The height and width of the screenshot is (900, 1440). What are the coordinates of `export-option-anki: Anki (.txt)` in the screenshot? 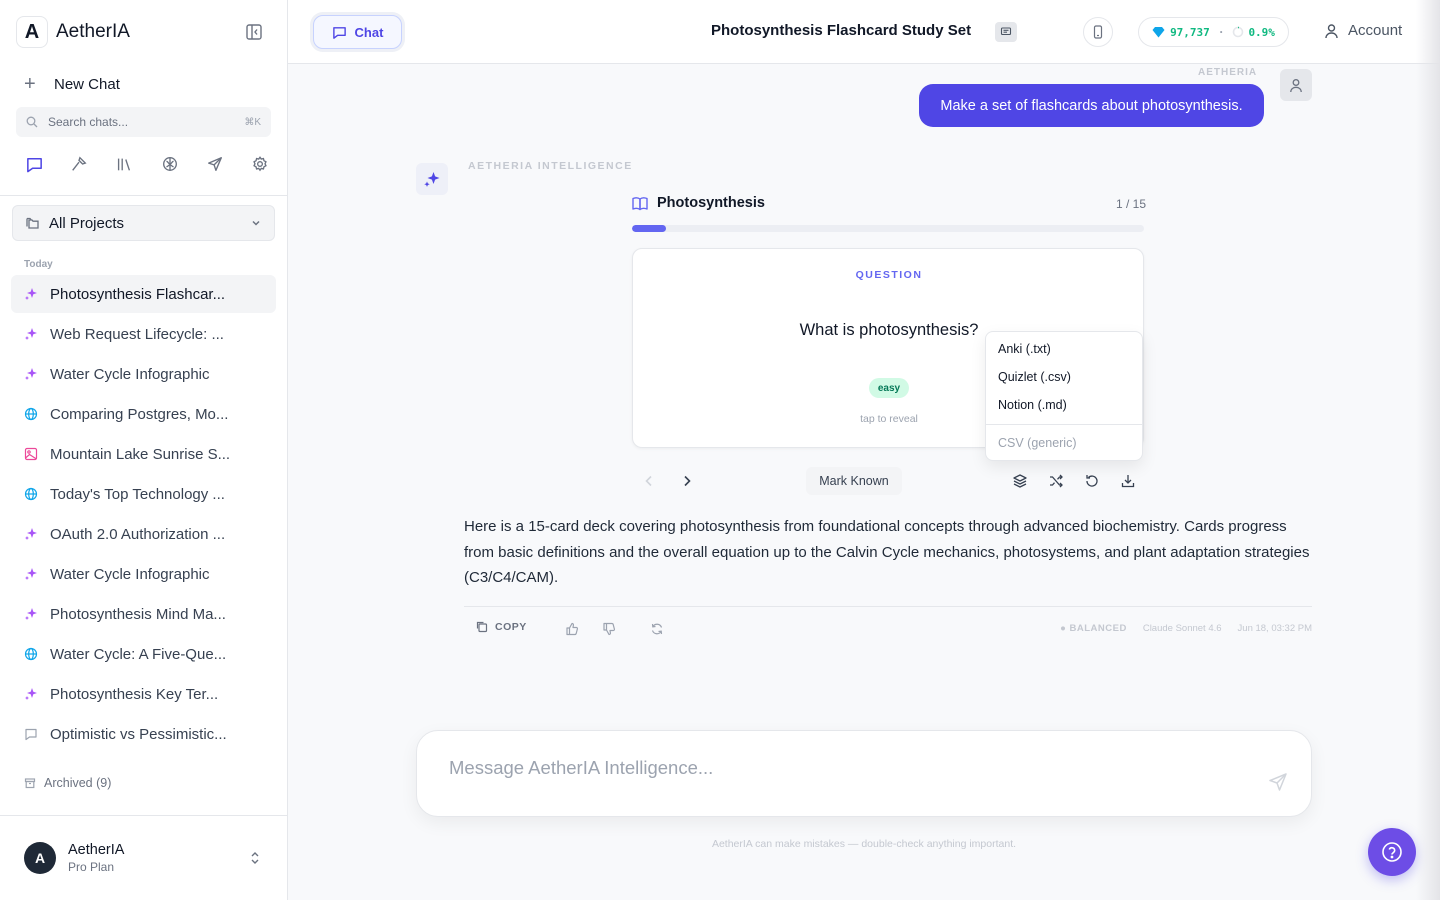 It's located at (1064, 349).